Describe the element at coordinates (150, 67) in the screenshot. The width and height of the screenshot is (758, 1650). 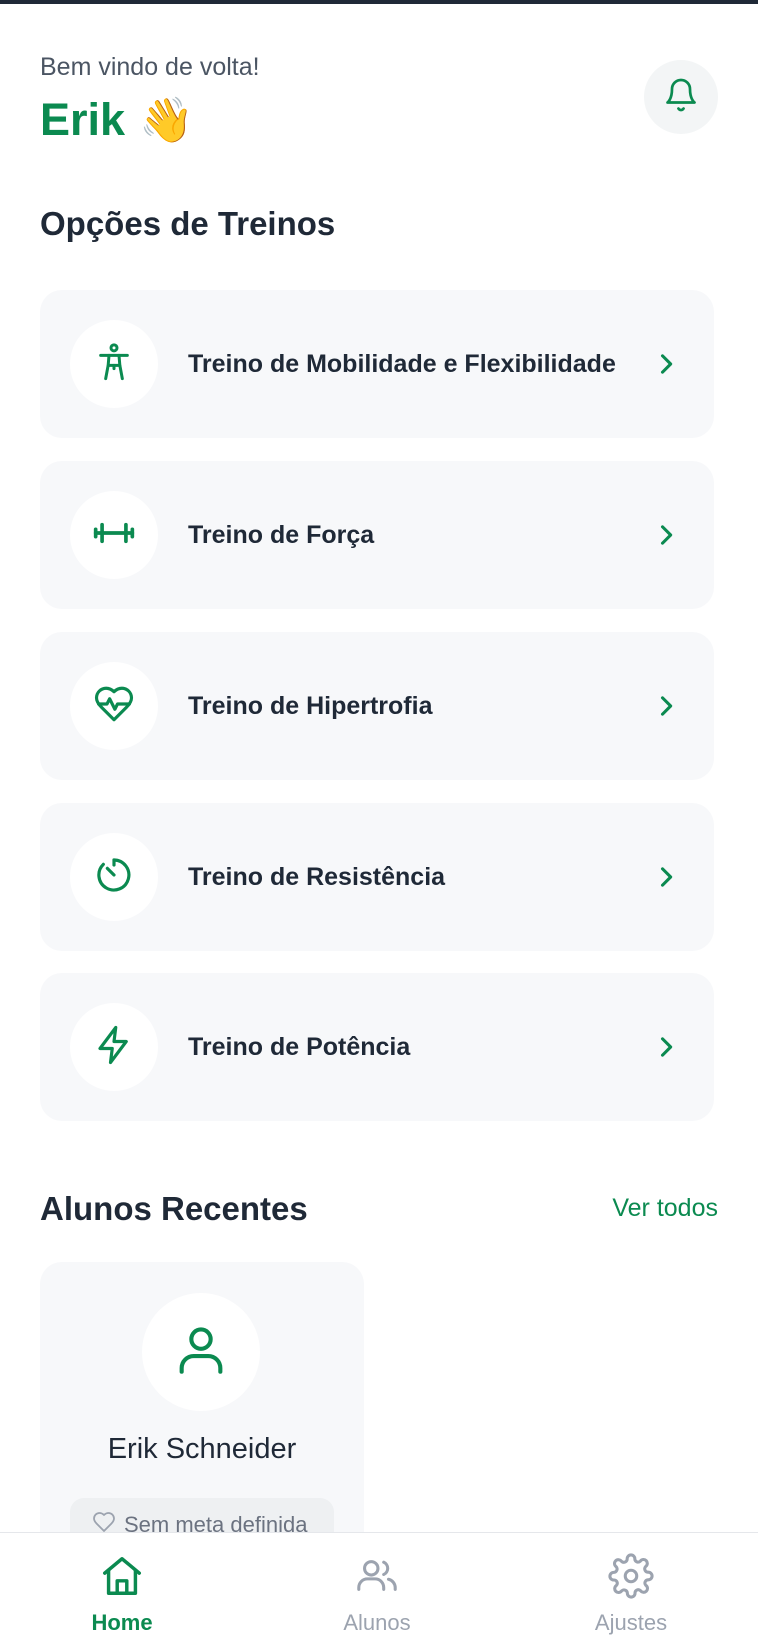
I see `greeting-text: Bem vindo de volta!` at that location.